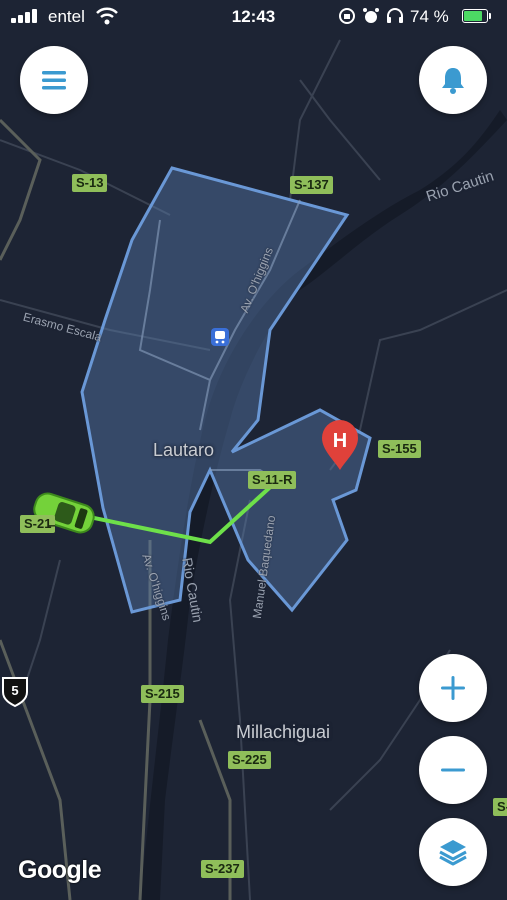  Describe the element at coordinates (283, 732) in the screenshot. I see `place-label-millachiguai: Millachiguai` at that location.